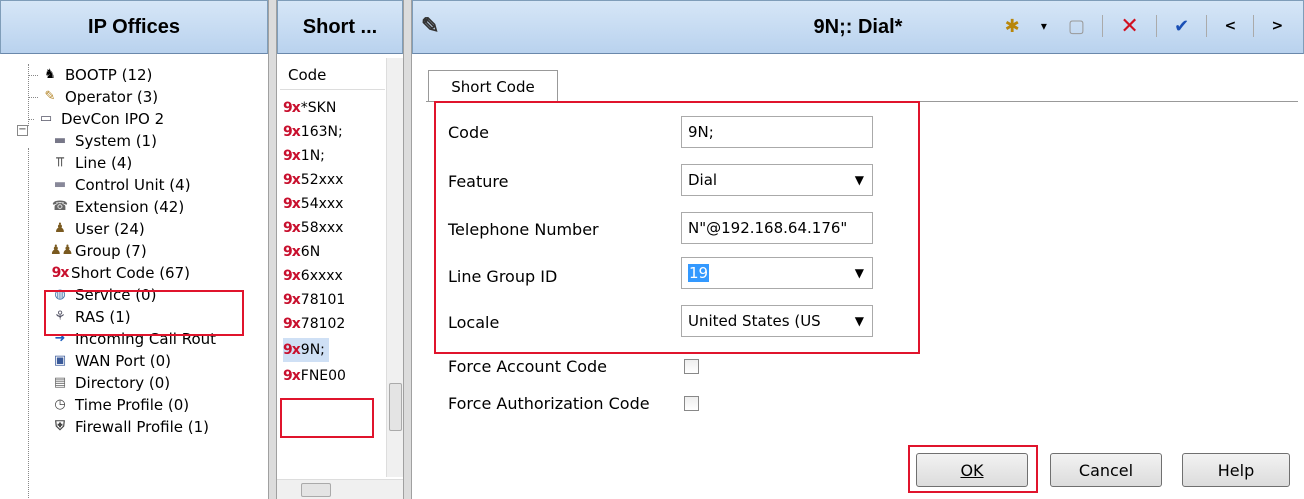 This screenshot has width=1304, height=499. What do you see at coordinates (430, 25) in the screenshot?
I see `edit-record-icon: ✎` at bounding box center [430, 25].